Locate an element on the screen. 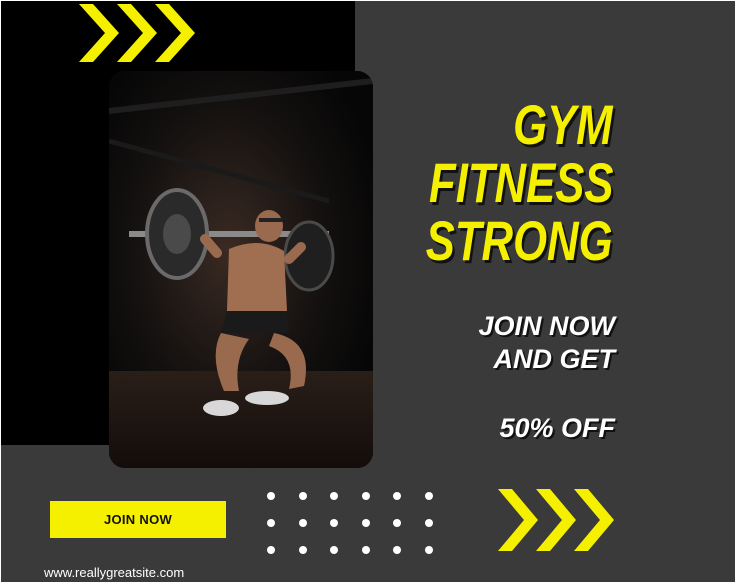 Image resolution: width=736 pixels, height=584 pixels. discount-text: 50% OFF is located at coordinates (557, 428).